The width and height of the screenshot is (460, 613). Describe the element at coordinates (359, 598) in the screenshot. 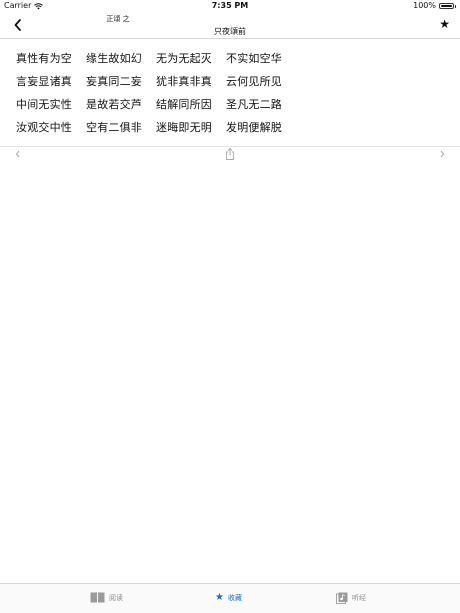

I see `tab-listen-label: 听经` at that location.